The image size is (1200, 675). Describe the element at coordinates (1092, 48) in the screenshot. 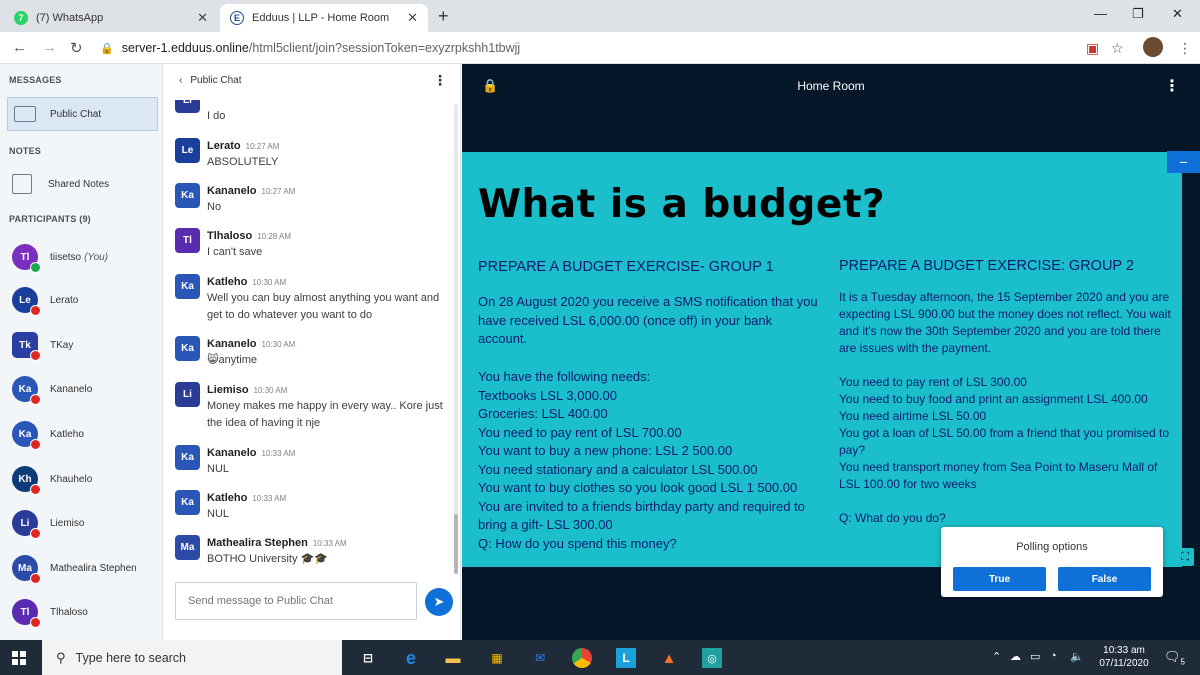

I see `extension-icon: ▣` at that location.